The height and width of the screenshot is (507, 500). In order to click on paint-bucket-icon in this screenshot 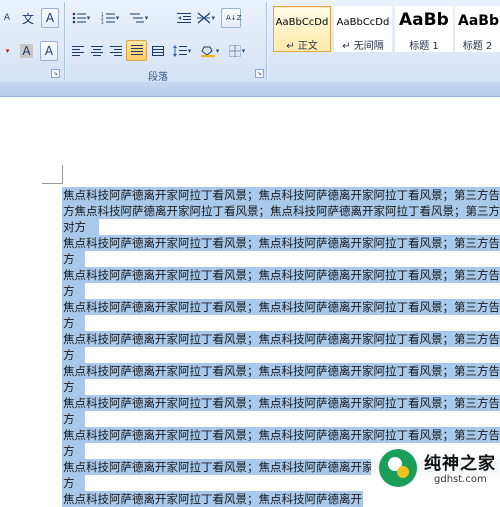, I will do `click(207, 51)`.